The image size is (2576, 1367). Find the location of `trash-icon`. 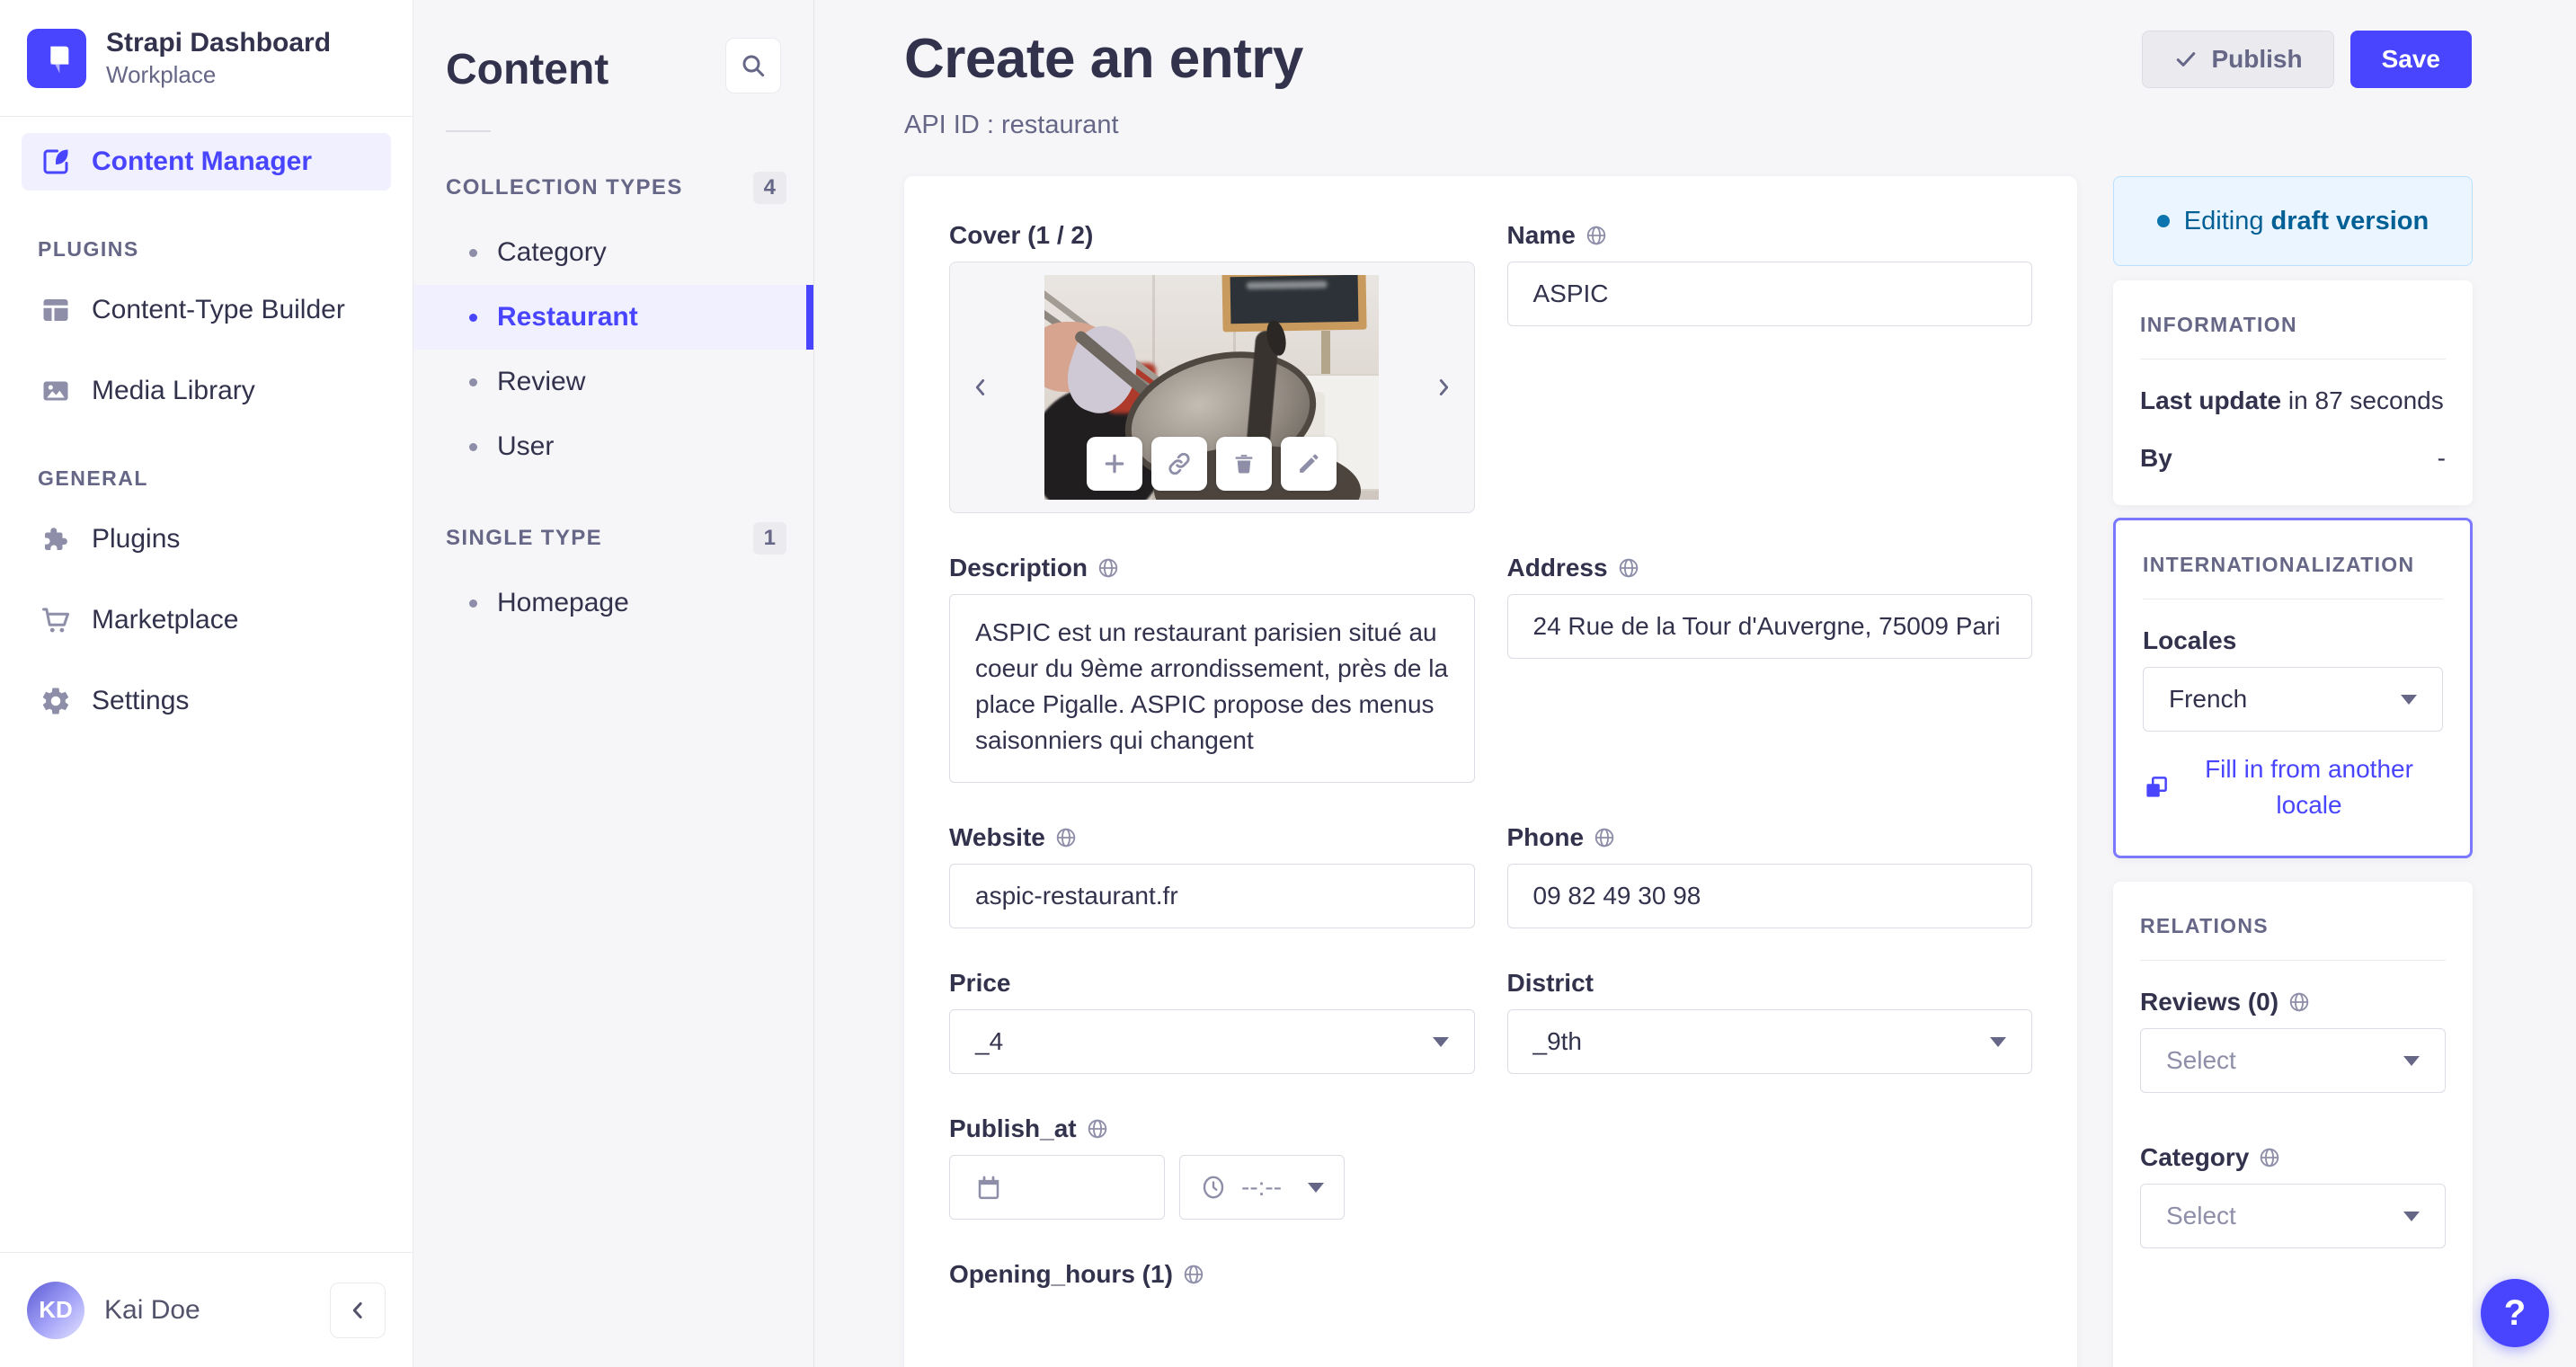

trash-icon is located at coordinates (1244, 465).